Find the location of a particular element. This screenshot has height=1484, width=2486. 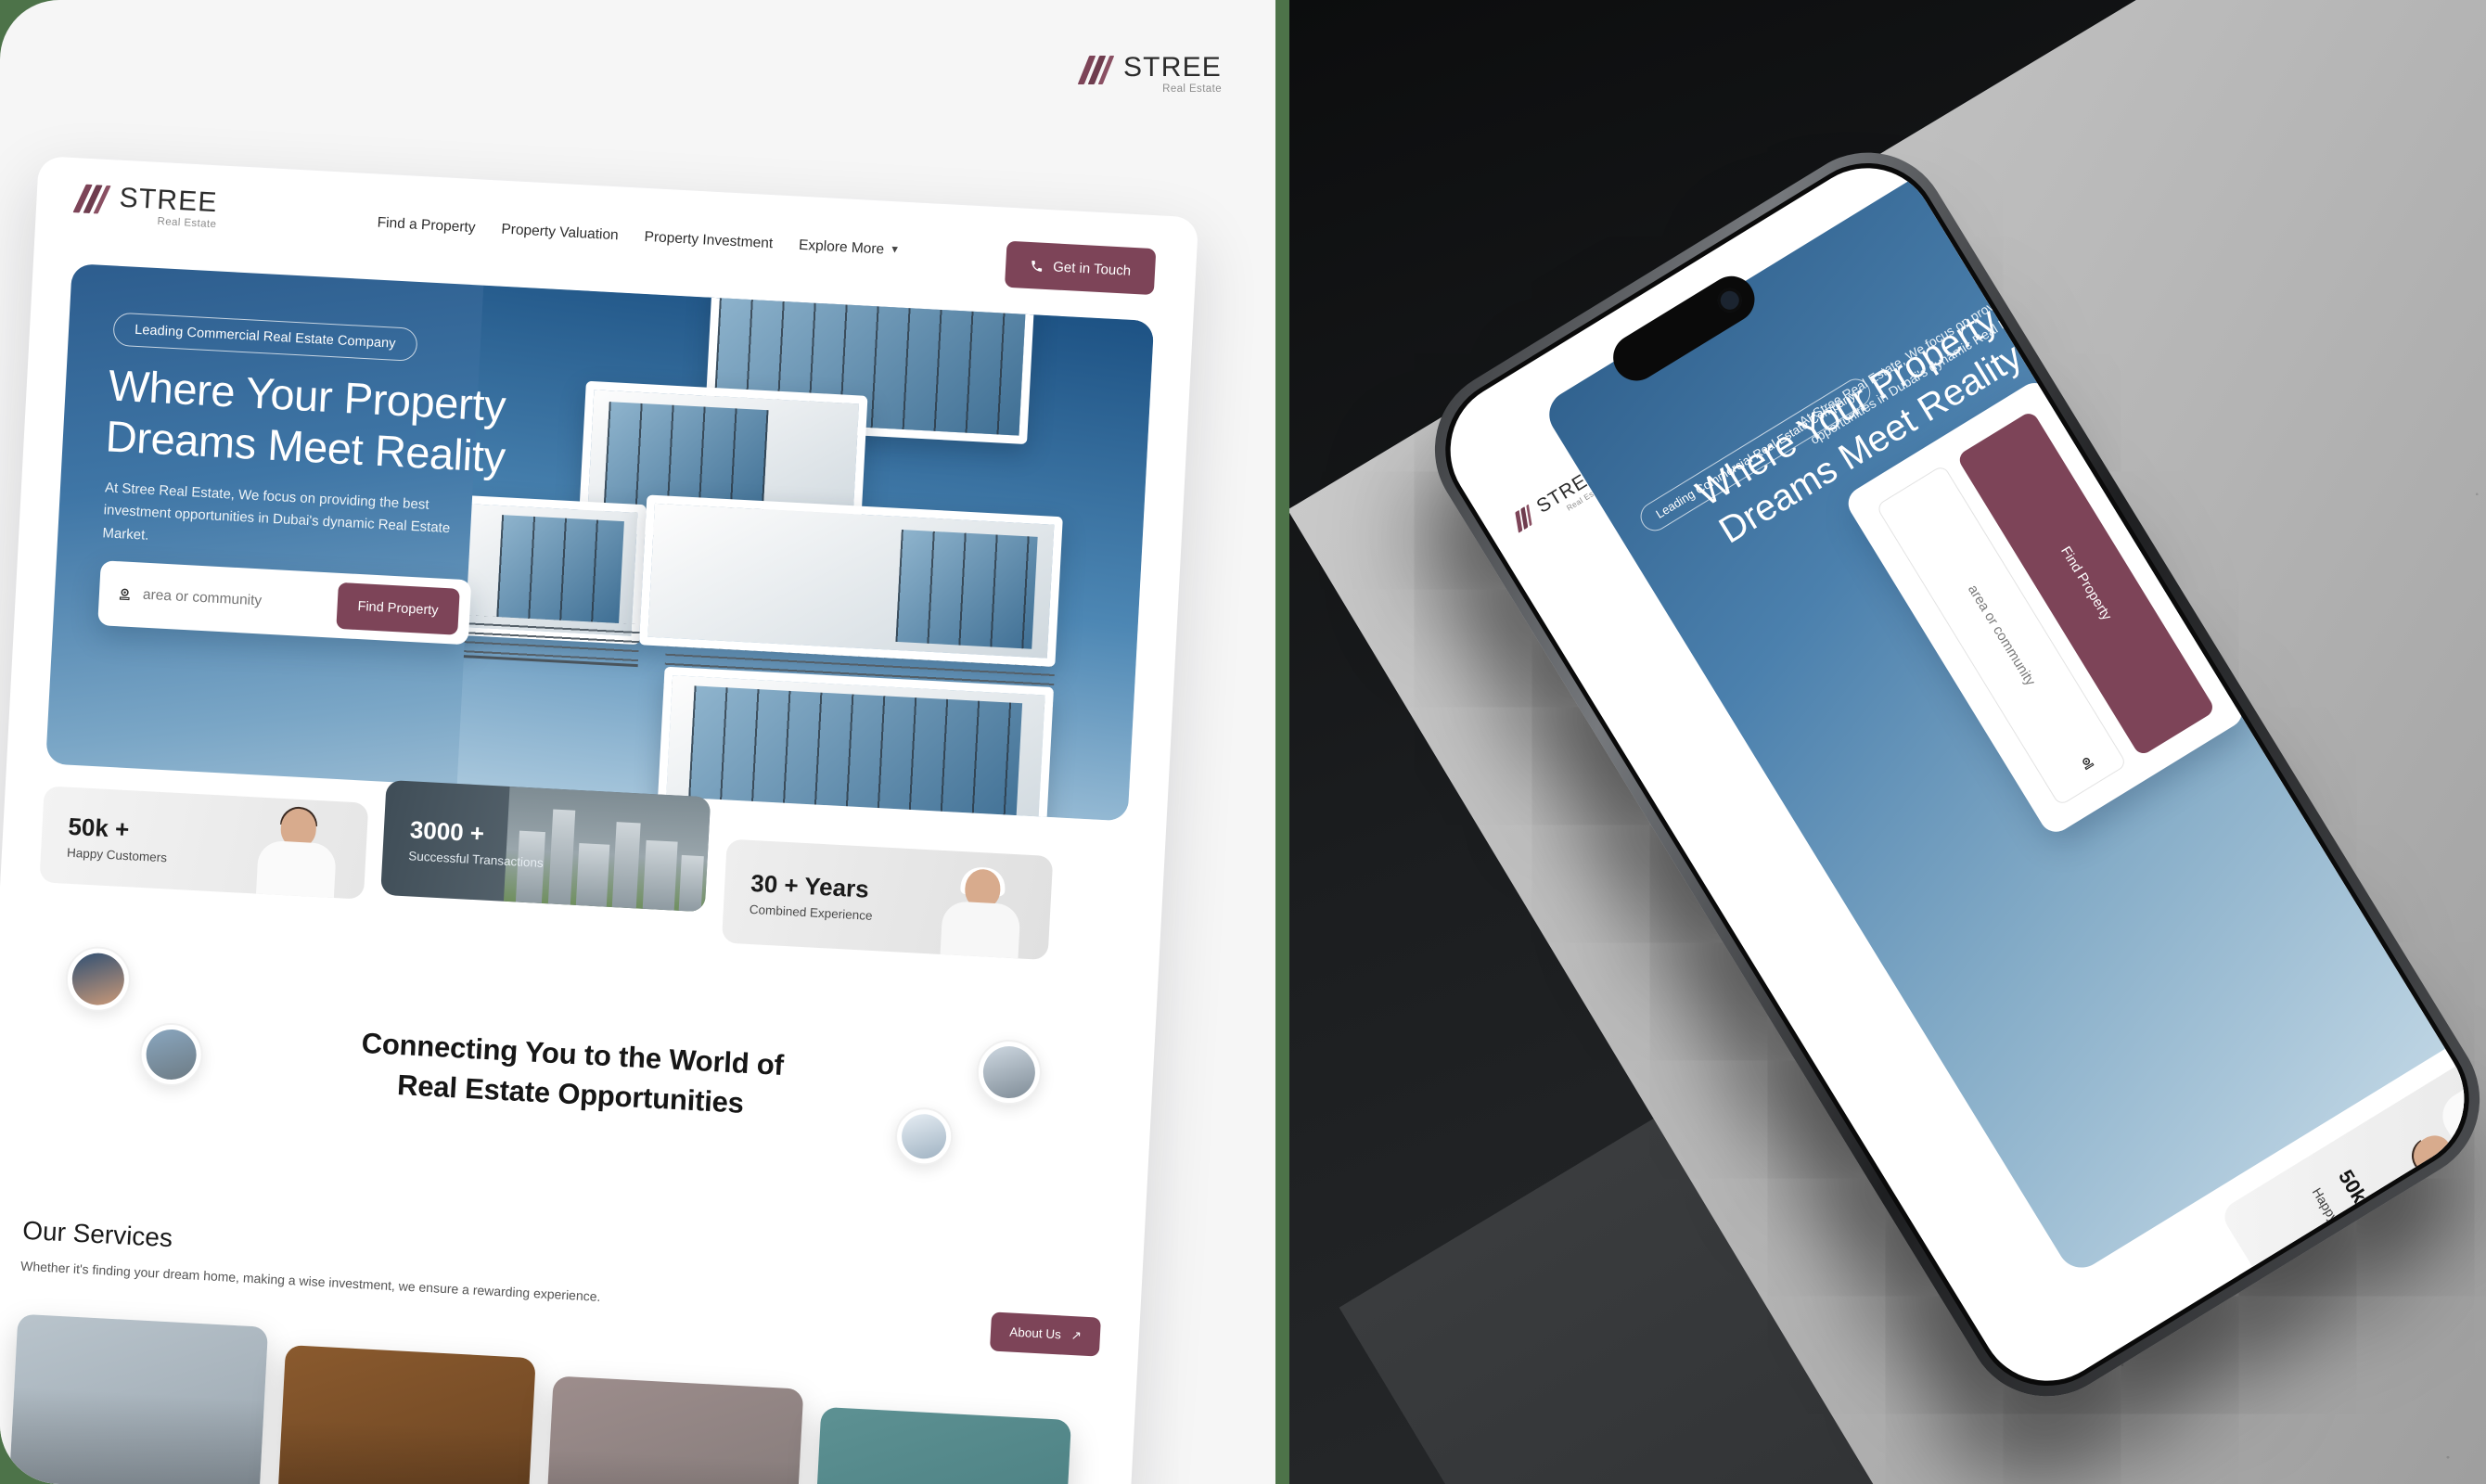

nav-item-property-investment: Property Investment is located at coordinates (708, 240).